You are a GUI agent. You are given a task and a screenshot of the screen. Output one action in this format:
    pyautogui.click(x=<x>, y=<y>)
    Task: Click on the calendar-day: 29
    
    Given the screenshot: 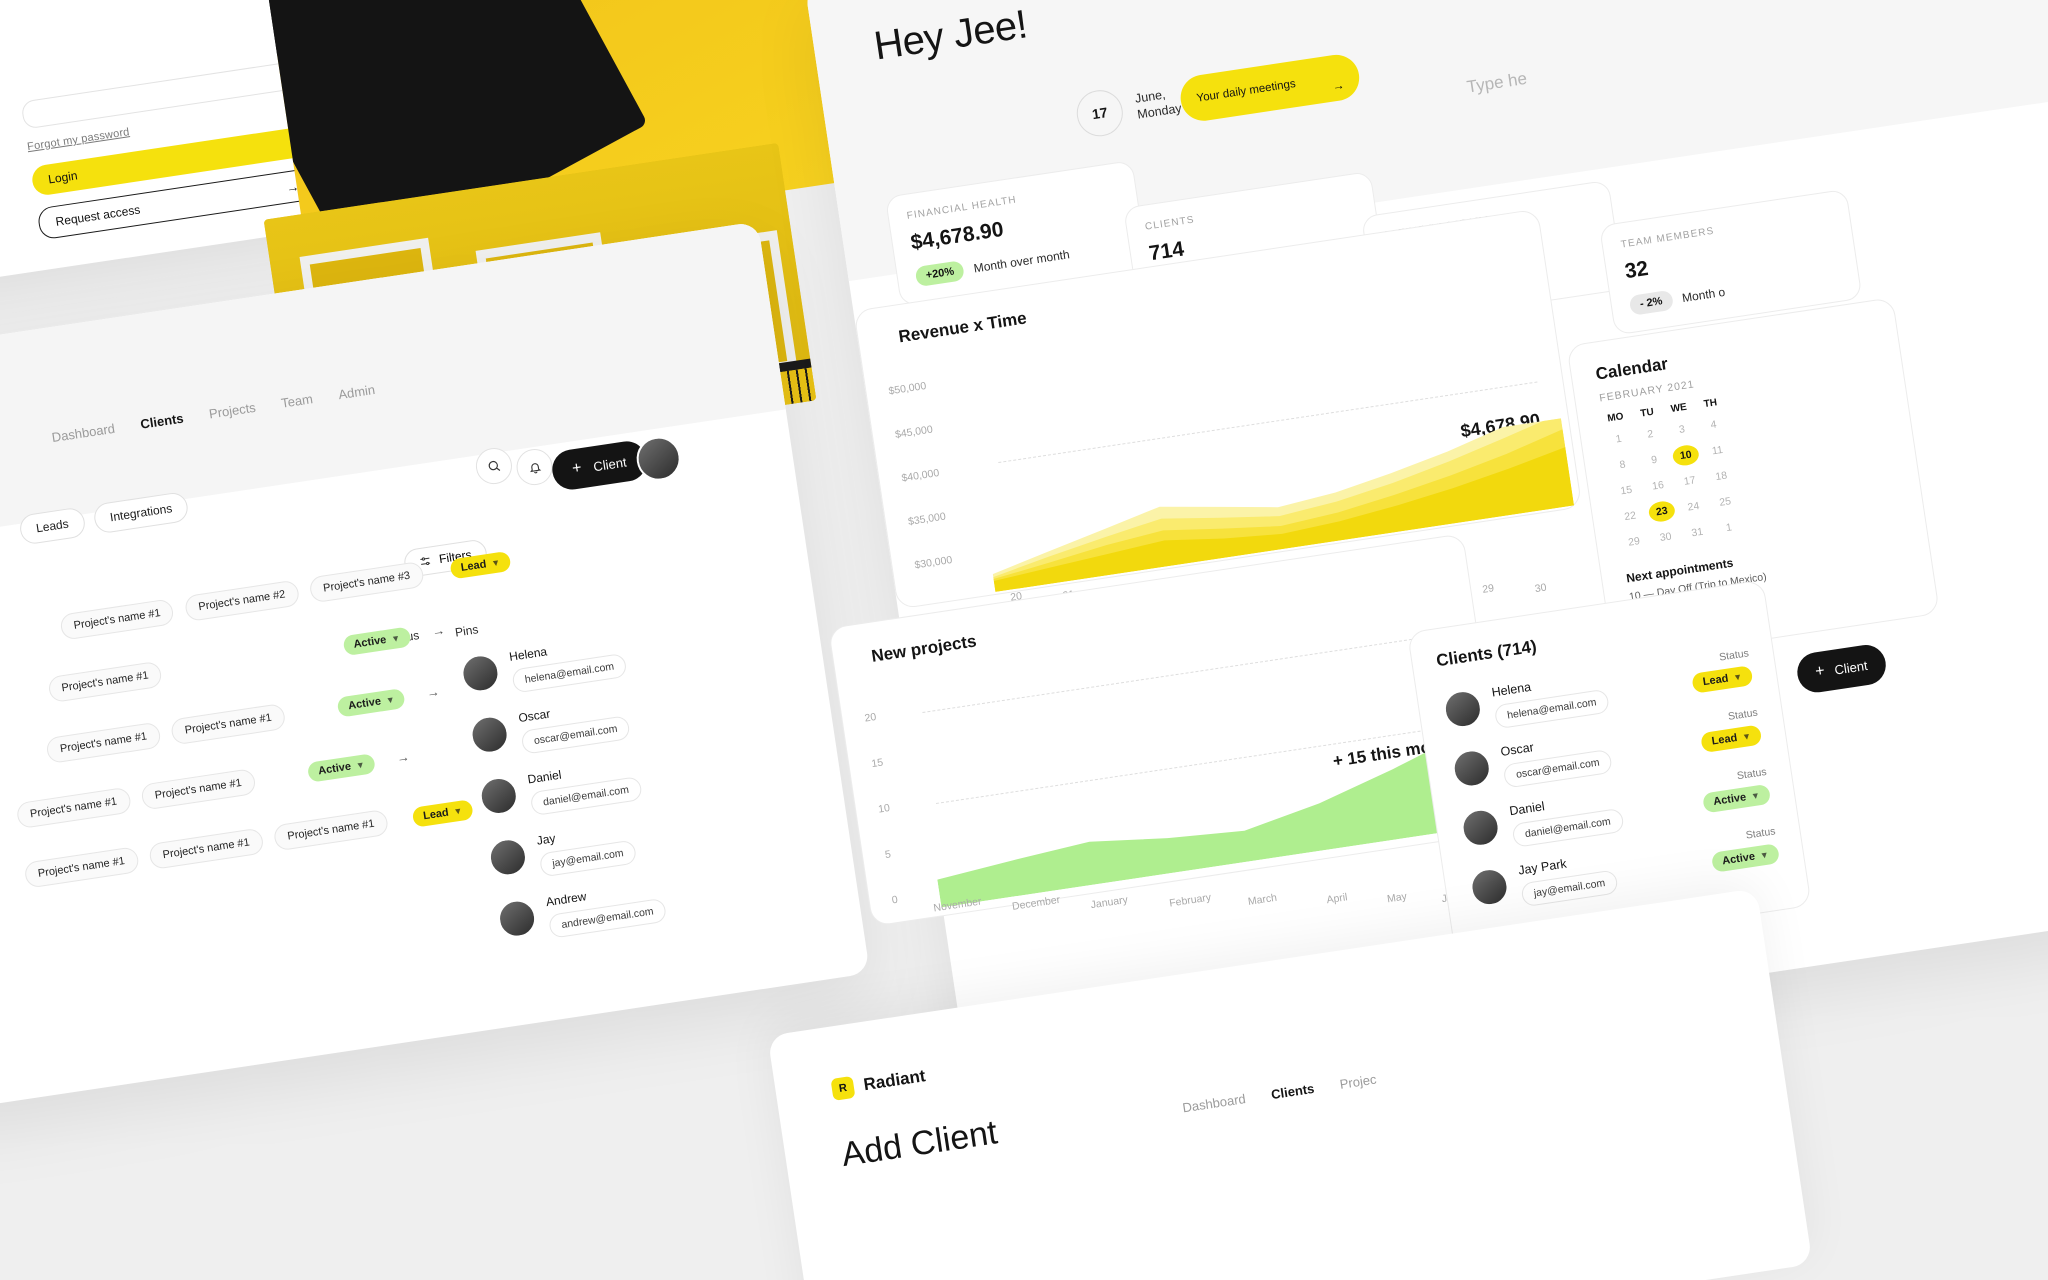 What is the action you would take?
    pyautogui.click(x=1634, y=542)
    